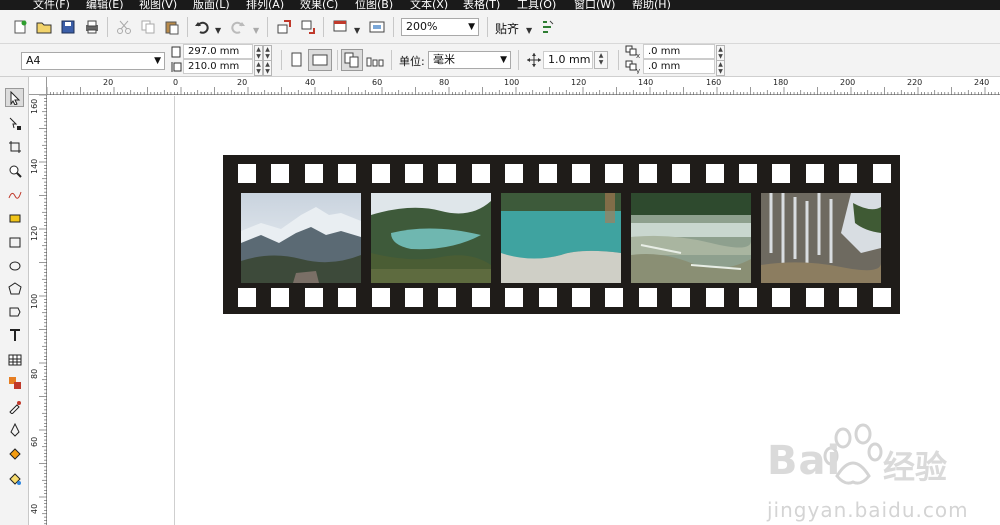 The image size is (1000, 525). What do you see at coordinates (14, 216) in the screenshot?
I see `smart-fill-tool-icon` at bounding box center [14, 216].